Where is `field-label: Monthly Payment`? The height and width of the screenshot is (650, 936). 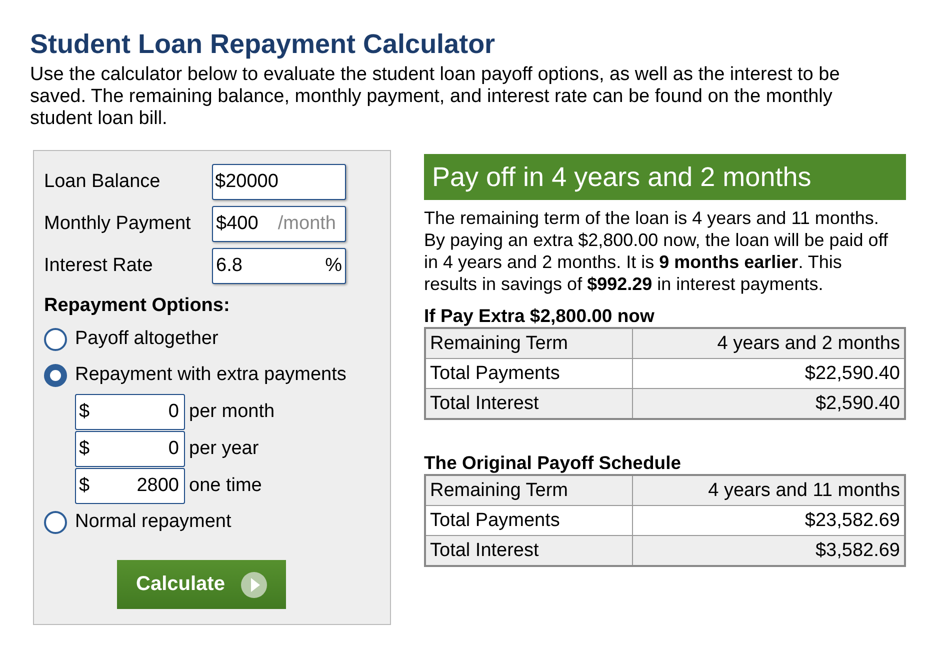
field-label: Monthly Payment is located at coordinates (118, 224).